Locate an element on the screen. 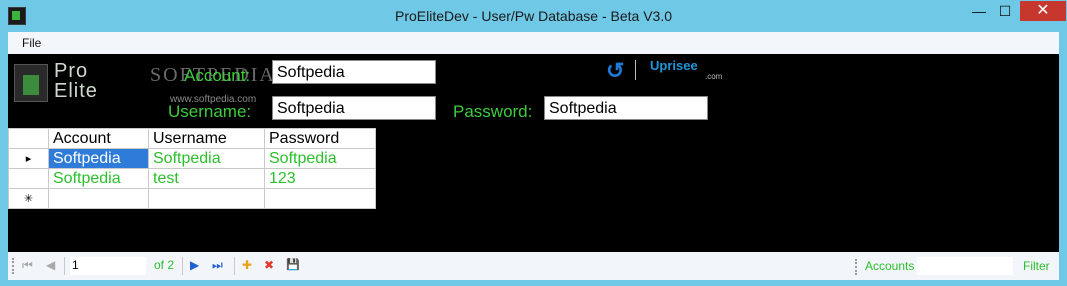 The image size is (1067, 286). maximize-button: ☐ is located at coordinates (1005, 11).